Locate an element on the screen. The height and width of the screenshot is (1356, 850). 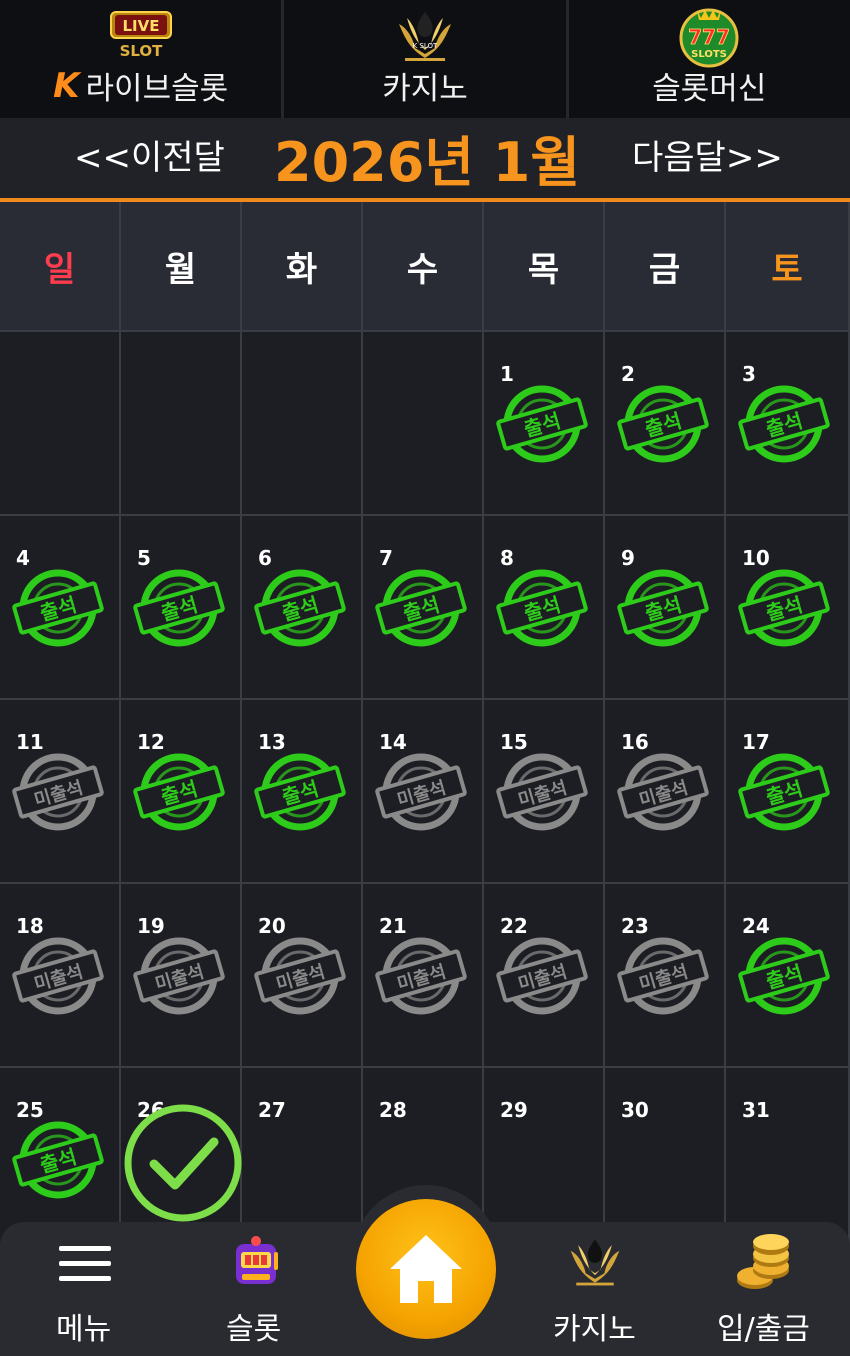
day-number: 3 is located at coordinates (749, 374).